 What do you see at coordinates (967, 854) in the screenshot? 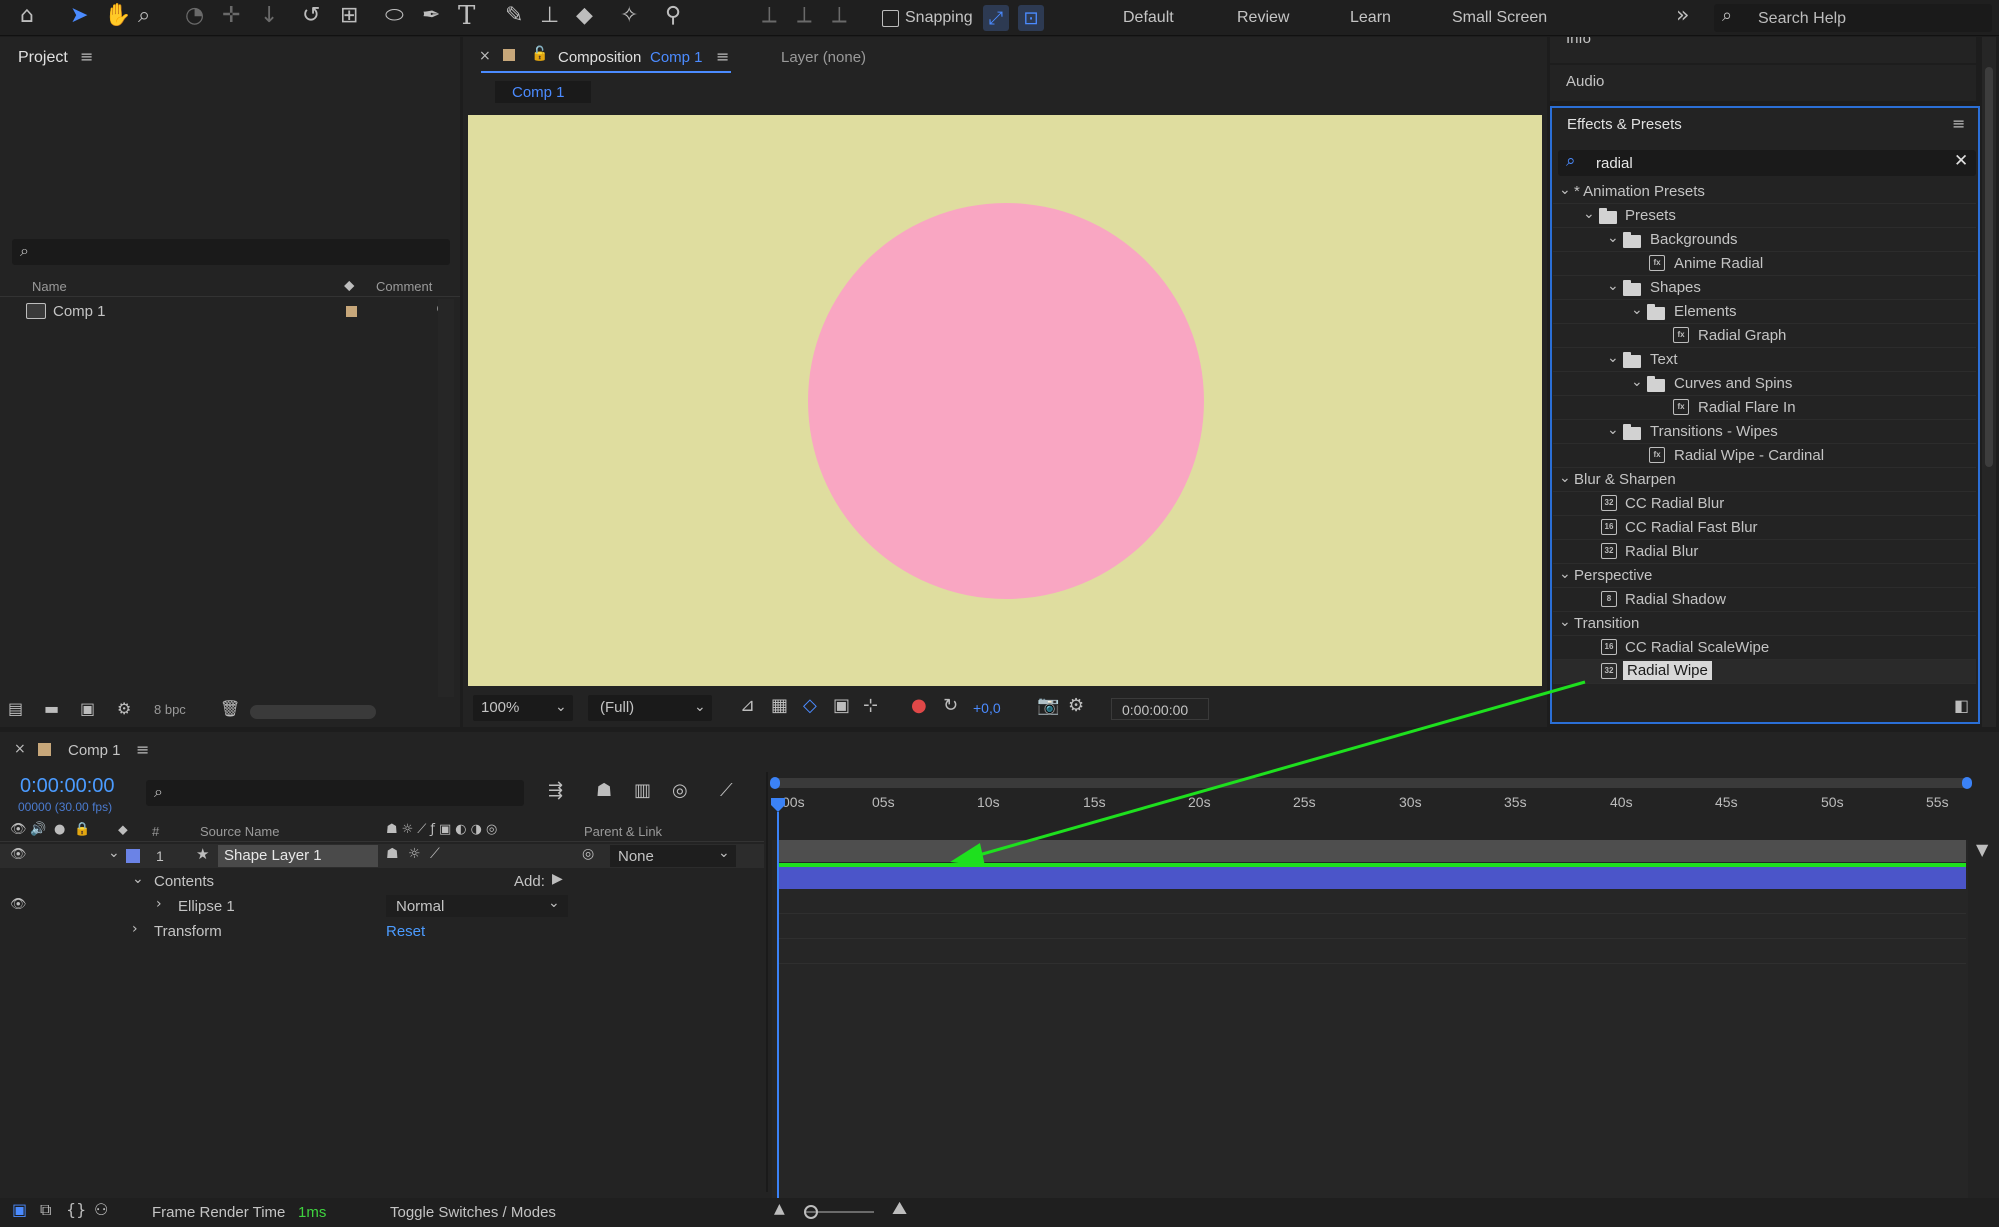
I see `arrow-head` at bounding box center [967, 854].